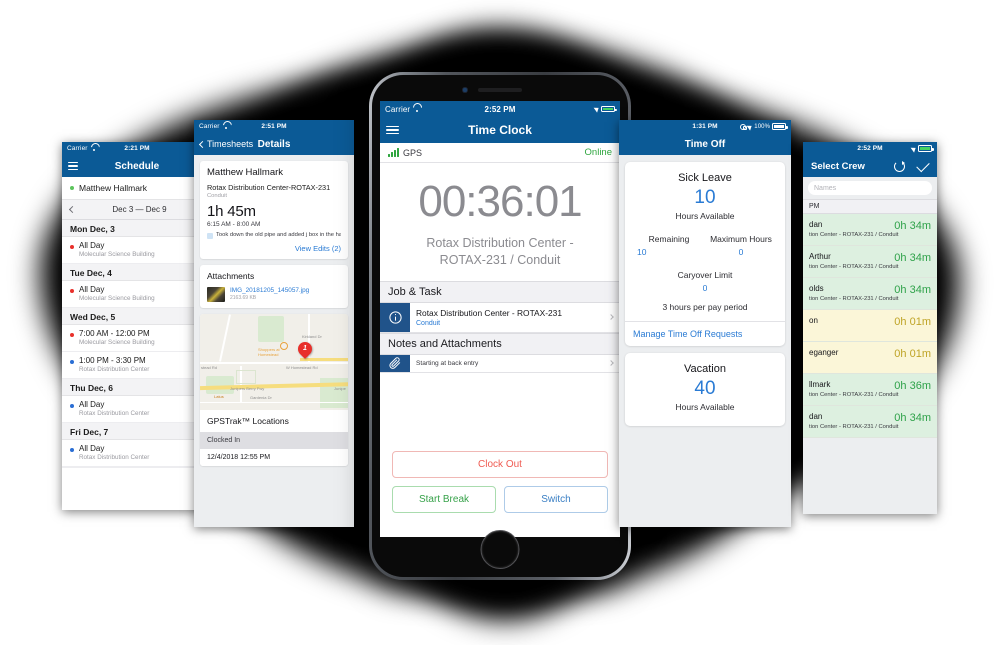  I want to click on schedule-day-header: Tue Dec, 4, so click(137, 272).